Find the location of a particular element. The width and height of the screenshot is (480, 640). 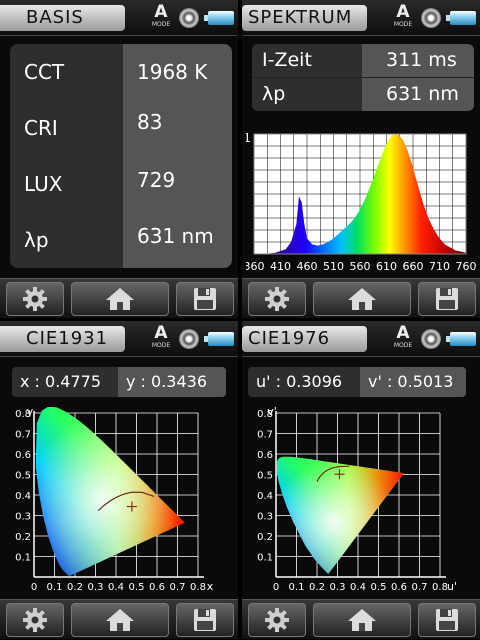

spektrum-titlebar: SPEKTRUM A MODE is located at coordinates (361, 18).